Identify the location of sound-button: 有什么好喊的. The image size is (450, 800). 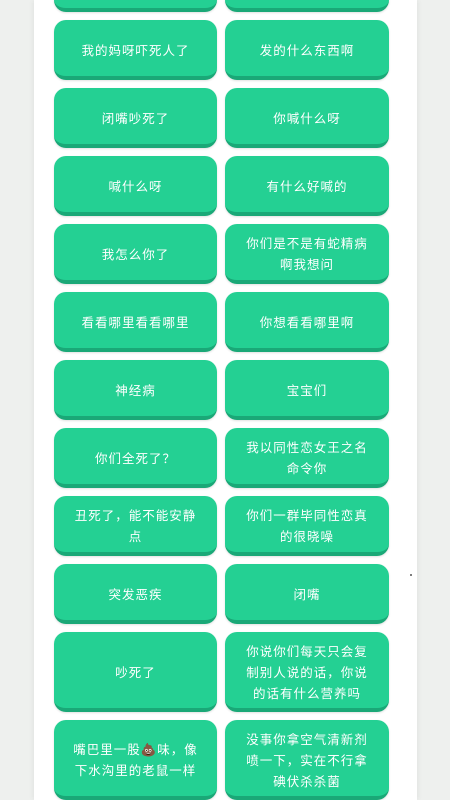
(307, 186).